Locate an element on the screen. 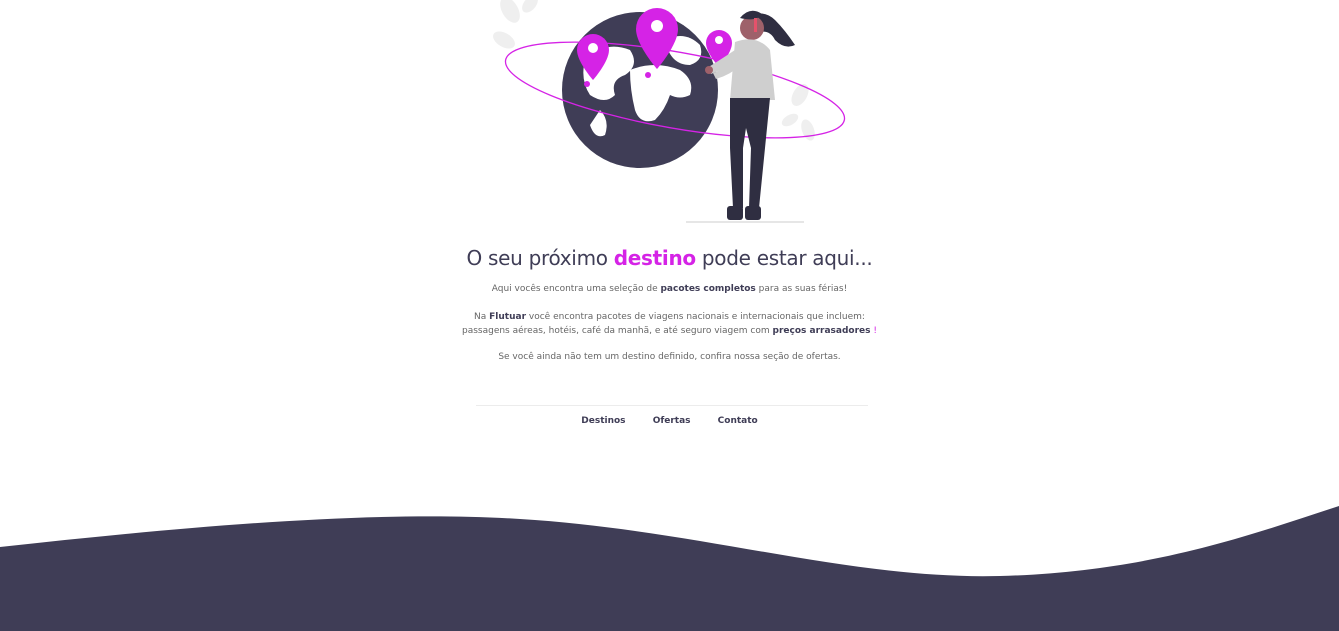 This screenshot has height=631, width=1339. intro-text: Aqui vocês encontra uma seleção de is located at coordinates (574, 289).